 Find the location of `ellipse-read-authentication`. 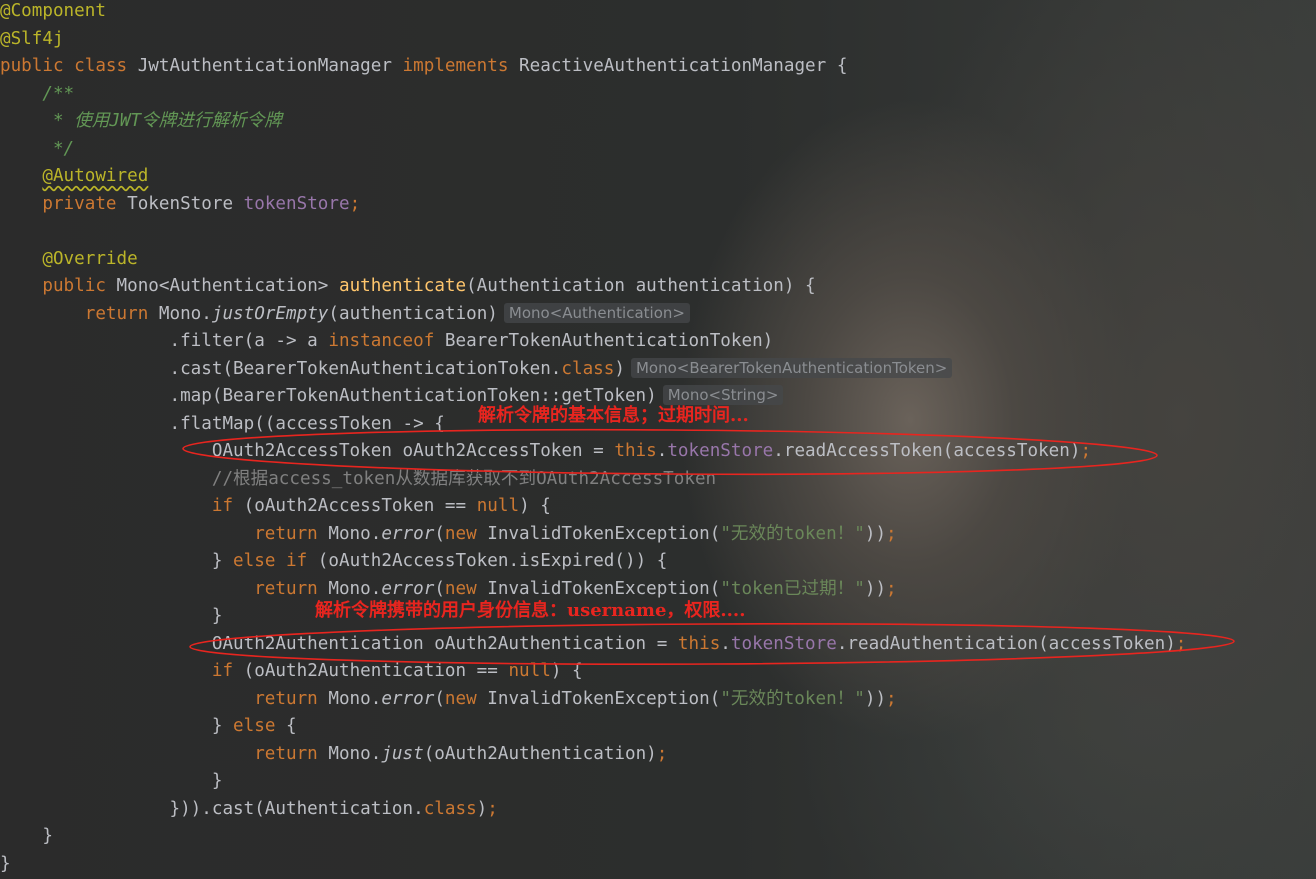

ellipse-read-authentication is located at coordinates (712, 644).